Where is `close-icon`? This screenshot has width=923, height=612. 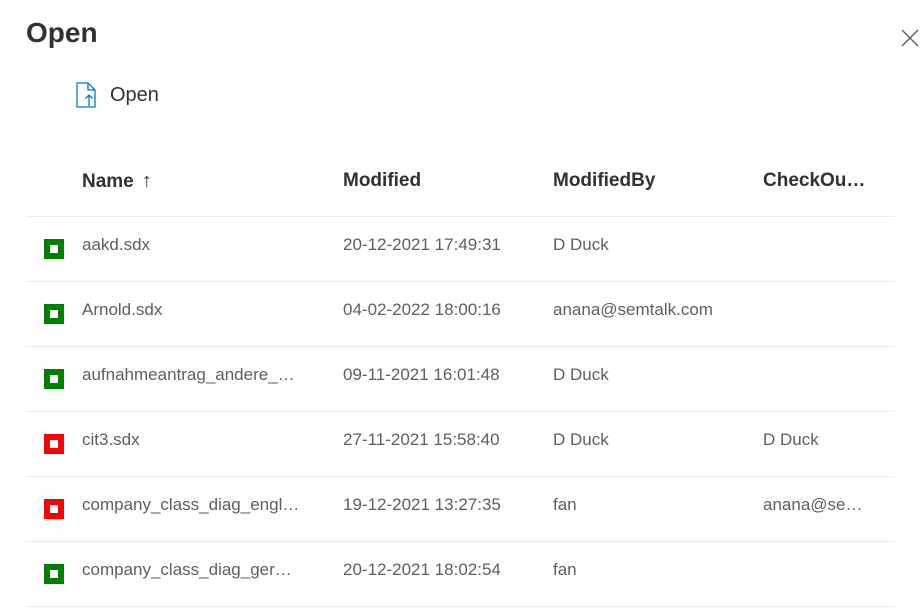 close-icon is located at coordinates (910, 38).